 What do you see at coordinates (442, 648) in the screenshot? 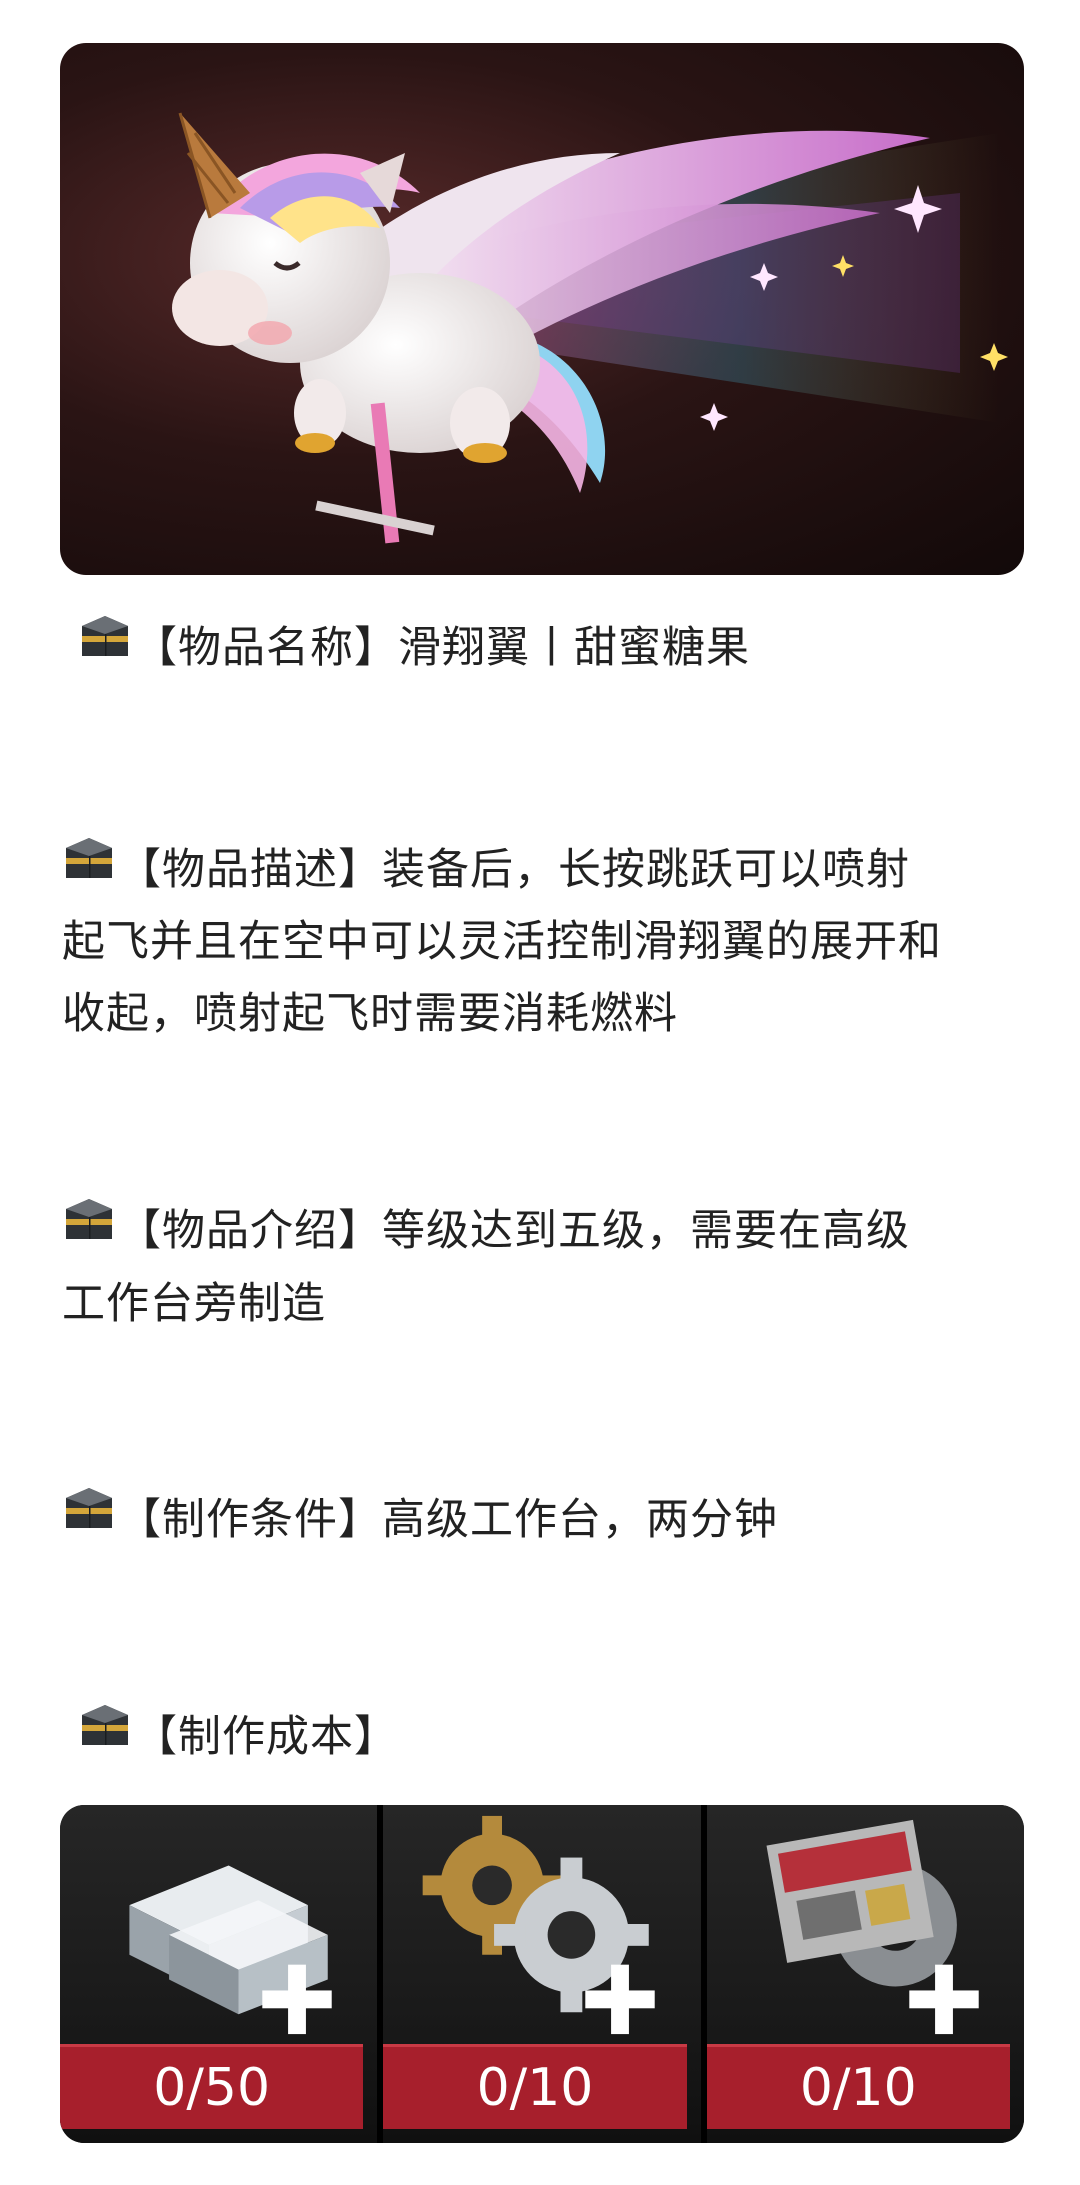
I see `item-name-text: 【物品名称】滑翔翼丨甜蜜糖果` at bounding box center [442, 648].